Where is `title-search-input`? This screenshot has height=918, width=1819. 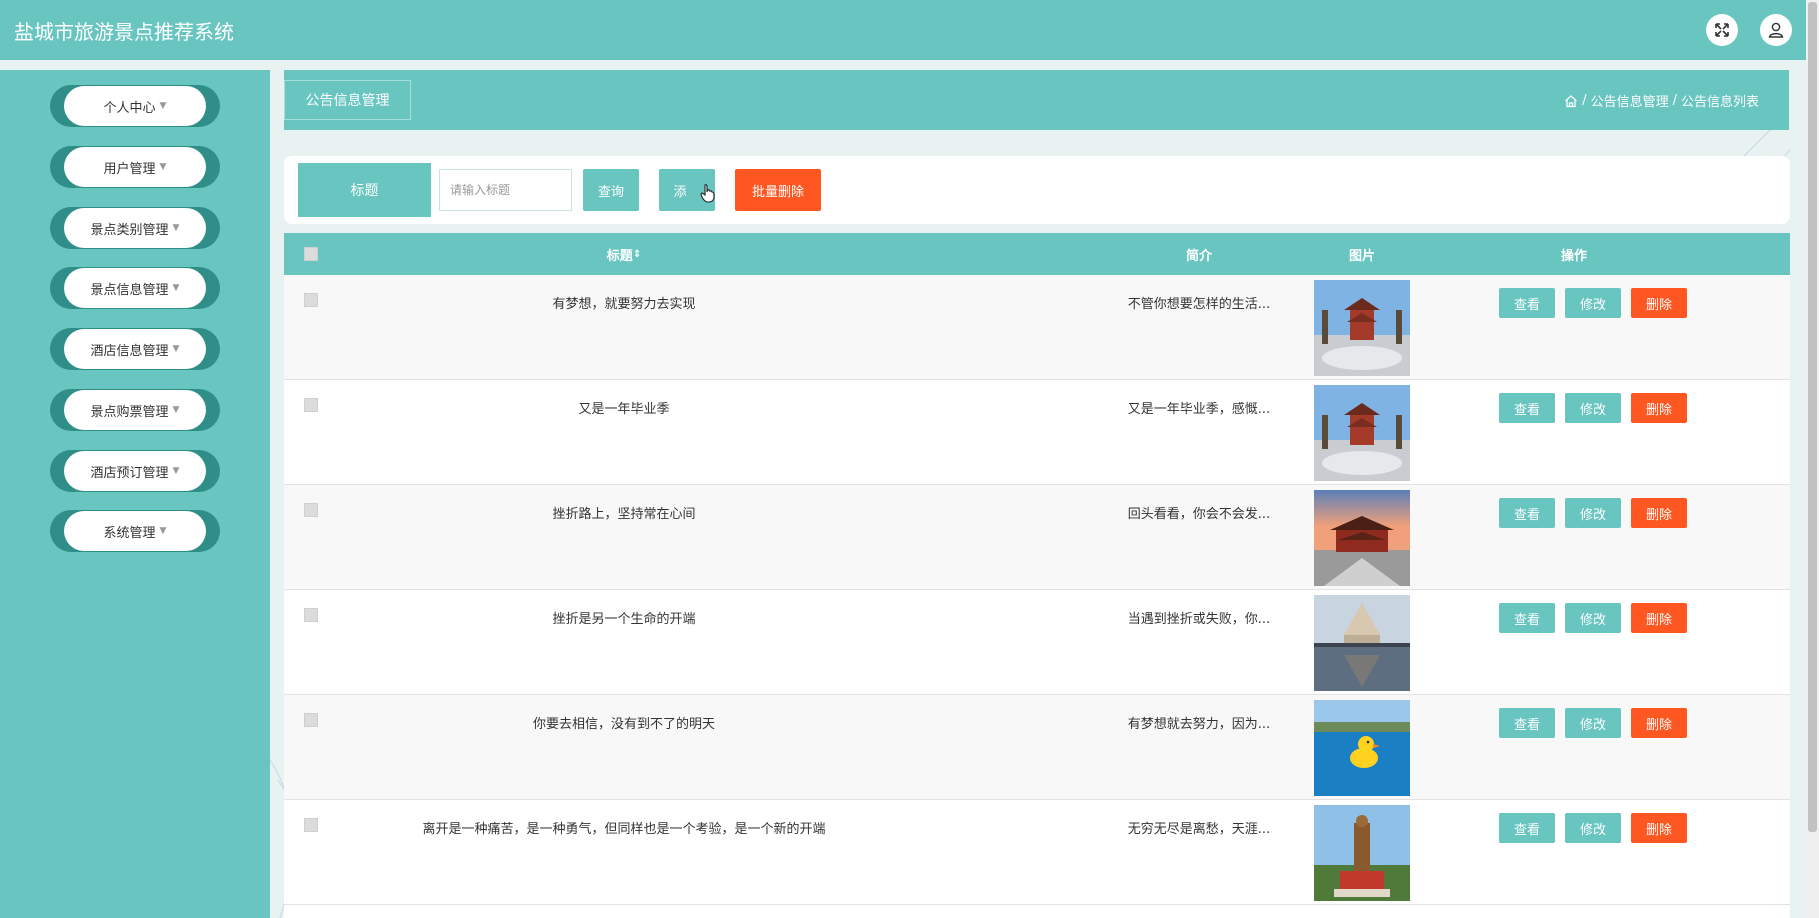
title-search-input is located at coordinates (505, 190).